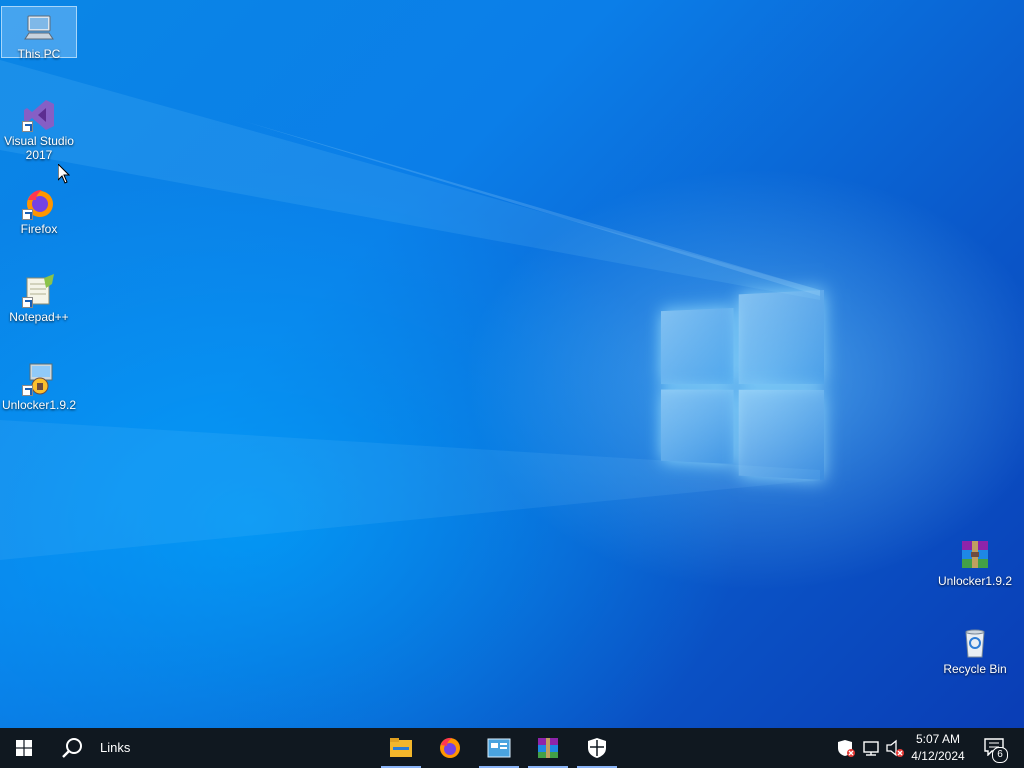 The height and width of the screenshot is (768, 1024). I want to click on action-center-button: 6, so click(998, 748).